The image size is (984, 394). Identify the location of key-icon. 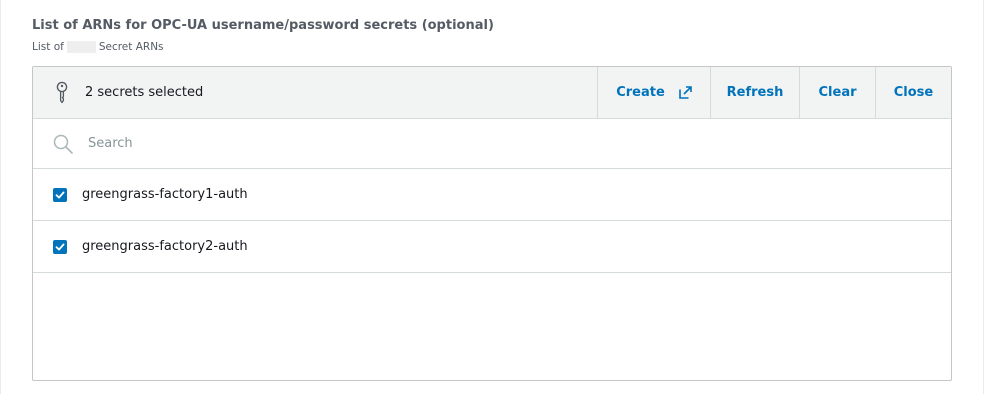
(62, 93).